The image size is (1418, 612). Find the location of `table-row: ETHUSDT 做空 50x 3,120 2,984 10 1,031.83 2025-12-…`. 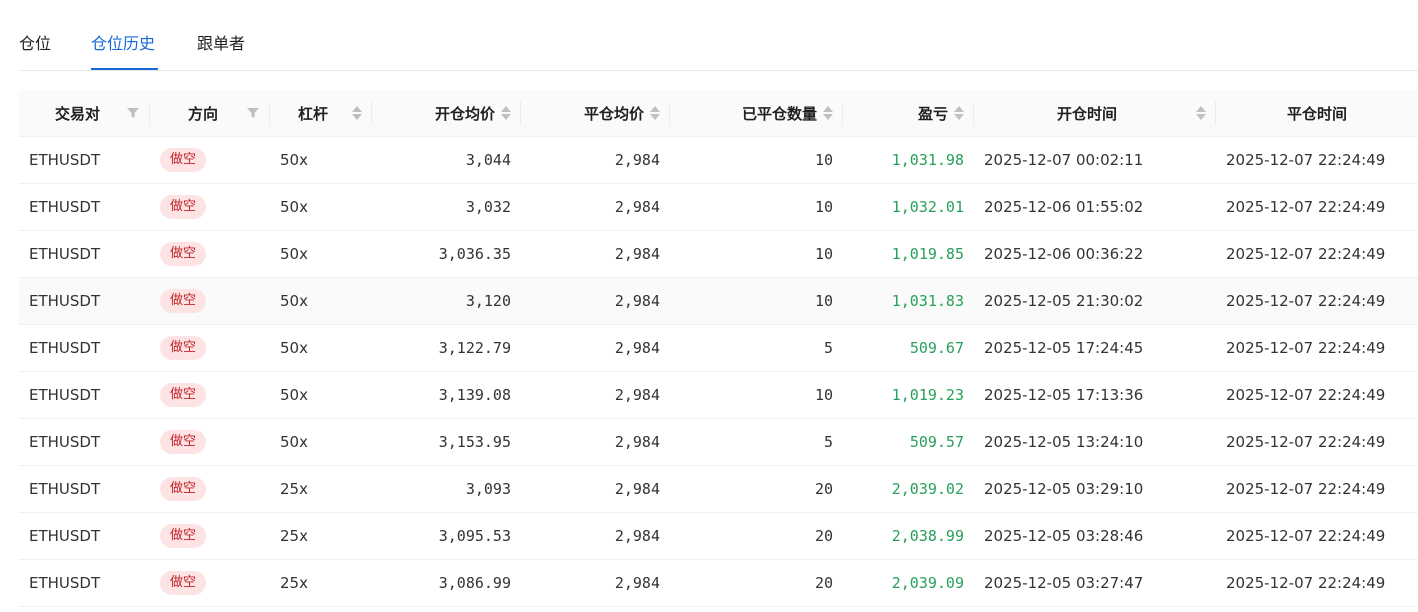

table-row: ETHUSDT 做空 50x 3,120 2,984 10 1,031.83 2025-12-… is located at coordinates (718, 301).